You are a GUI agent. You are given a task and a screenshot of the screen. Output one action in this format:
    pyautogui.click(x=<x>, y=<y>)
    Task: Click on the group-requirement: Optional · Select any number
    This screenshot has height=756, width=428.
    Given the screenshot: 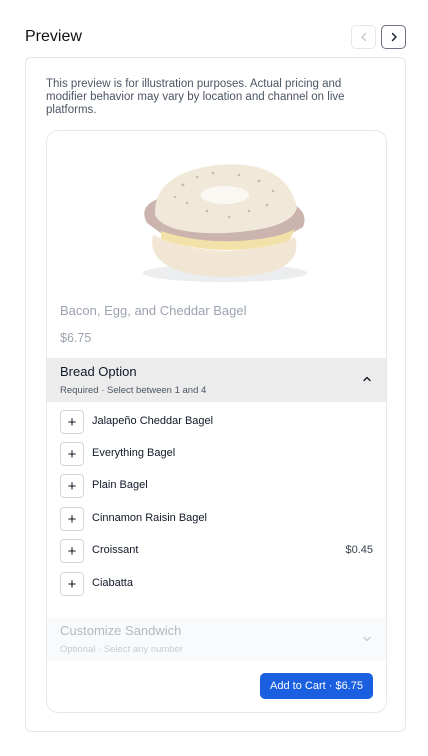 What is the action you would take?
    pyautogui.click(x=122, y=649)
    